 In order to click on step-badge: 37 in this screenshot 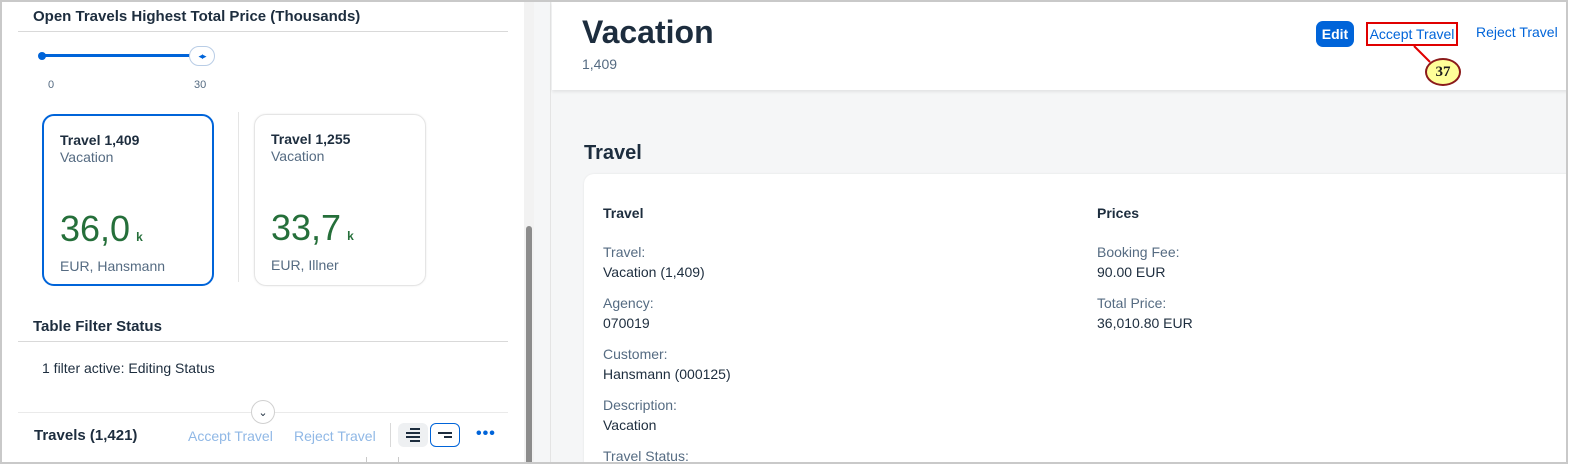, I will do `click(1443, 72)`.